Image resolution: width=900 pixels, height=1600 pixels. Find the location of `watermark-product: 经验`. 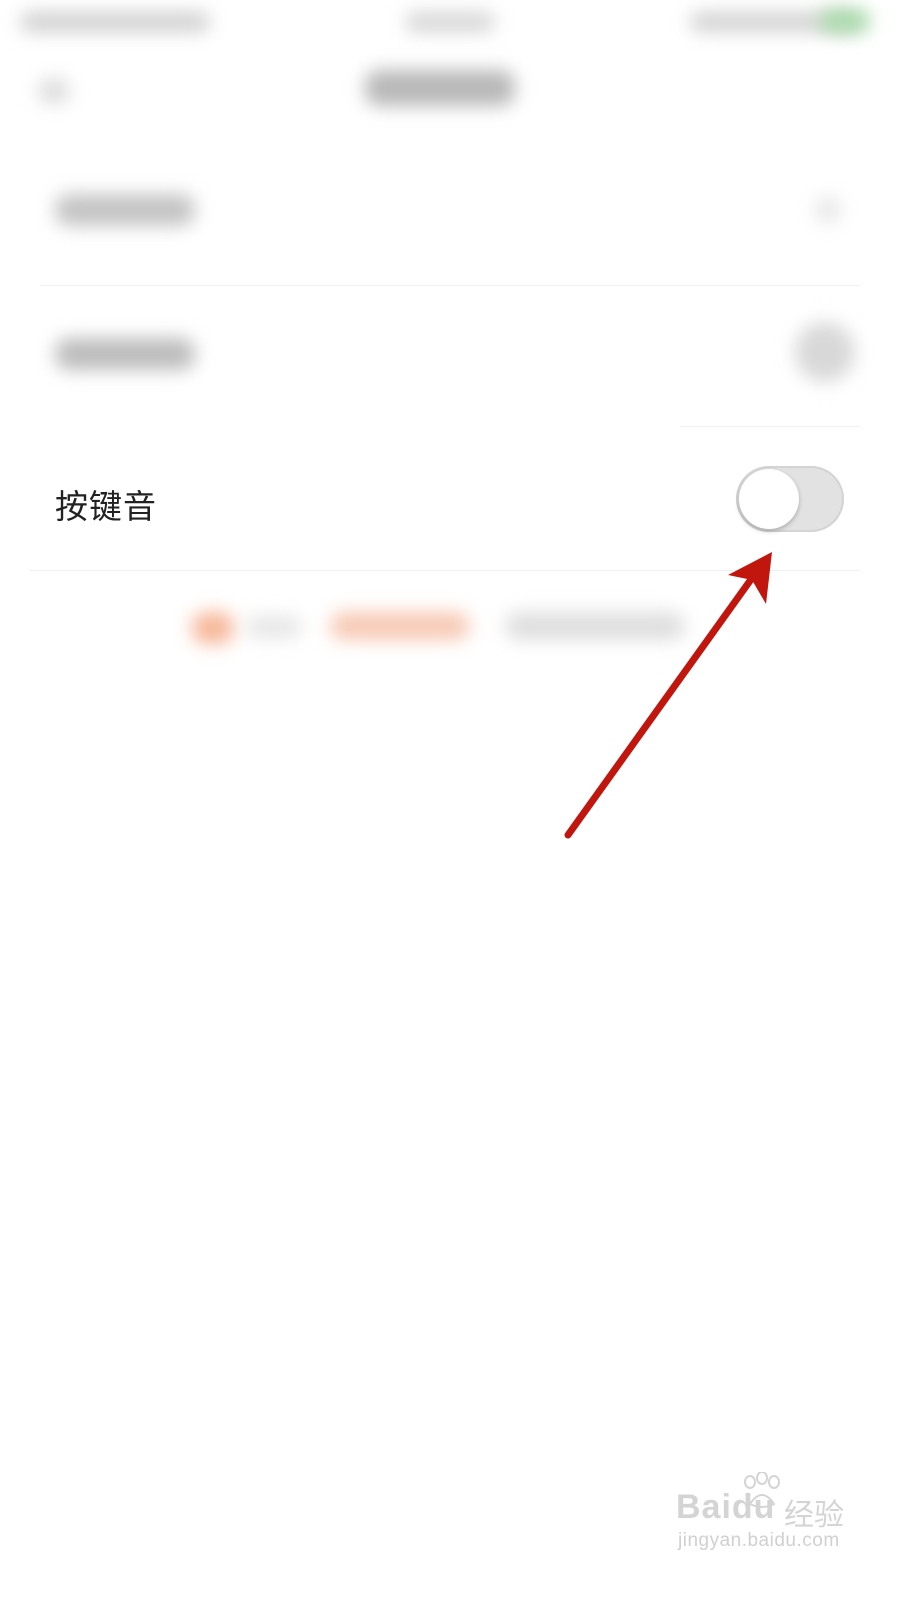

watermark-product: 经验 is located at coordinates (814, 1515).